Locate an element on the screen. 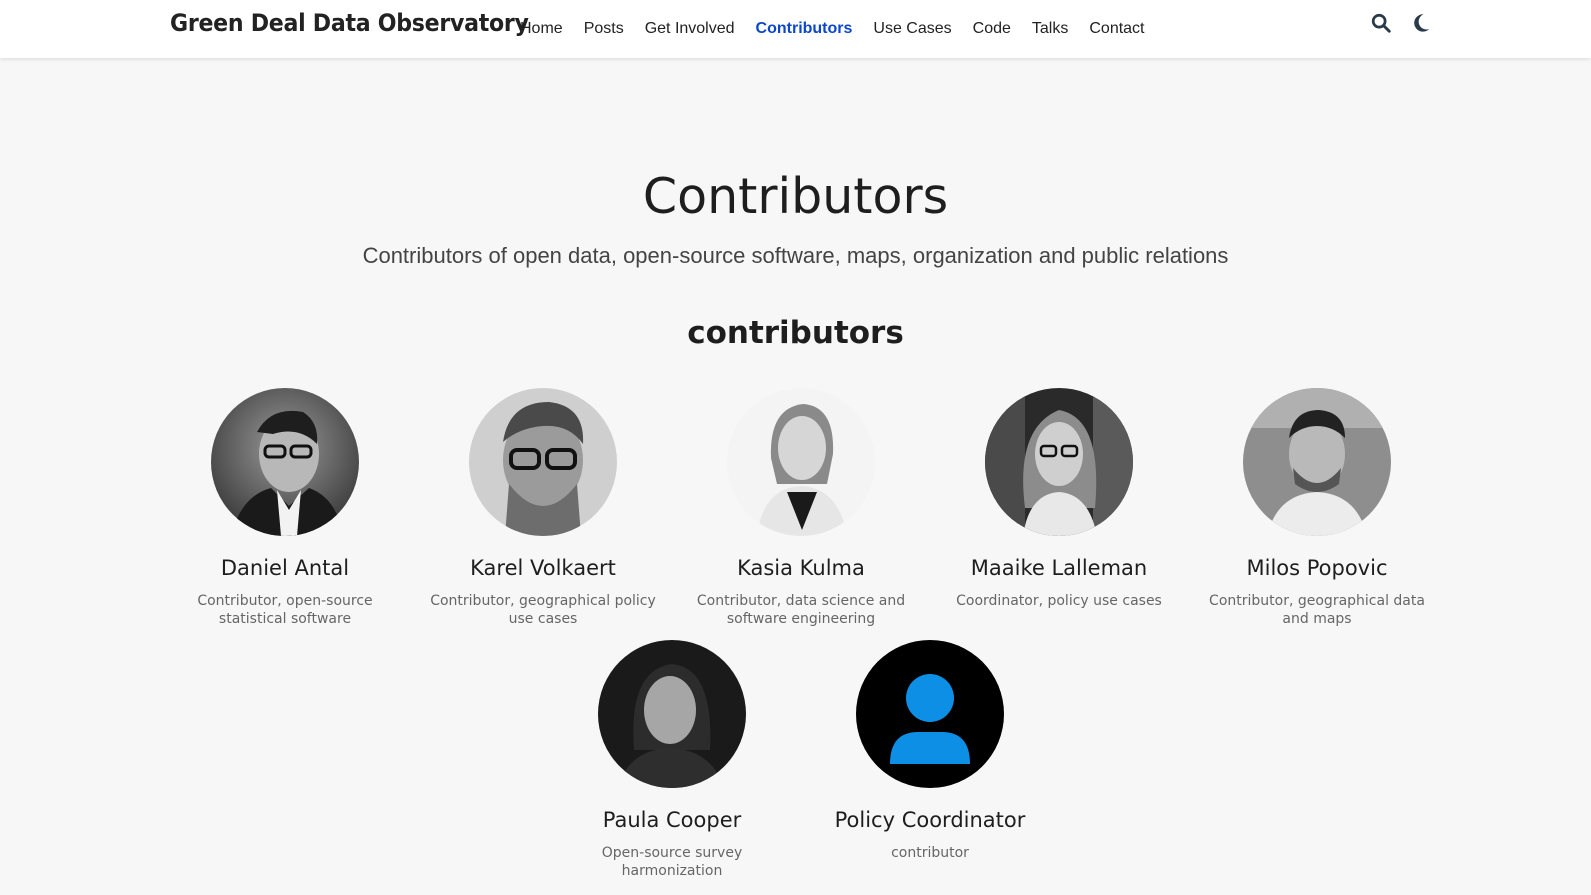 The height and width of the screenshot is (895, 1591). nav-link-posts: Posts is located at coordinates (604, 29).